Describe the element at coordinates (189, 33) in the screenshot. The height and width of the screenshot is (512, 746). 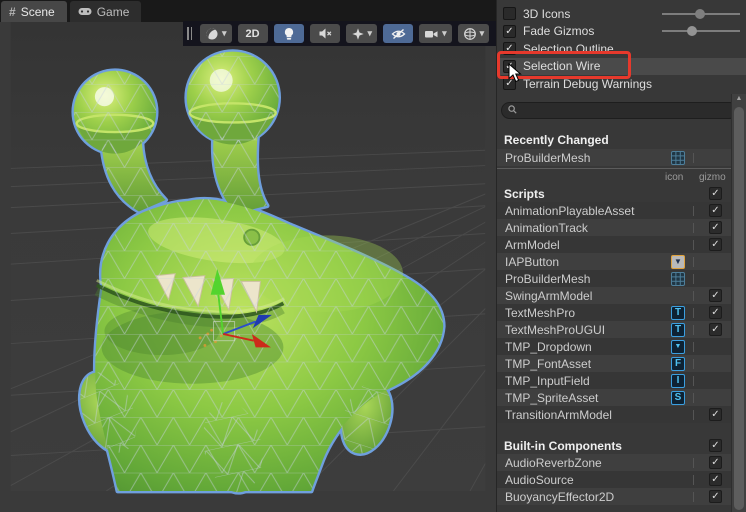
I see `toolbar-drag-handle` at that location.